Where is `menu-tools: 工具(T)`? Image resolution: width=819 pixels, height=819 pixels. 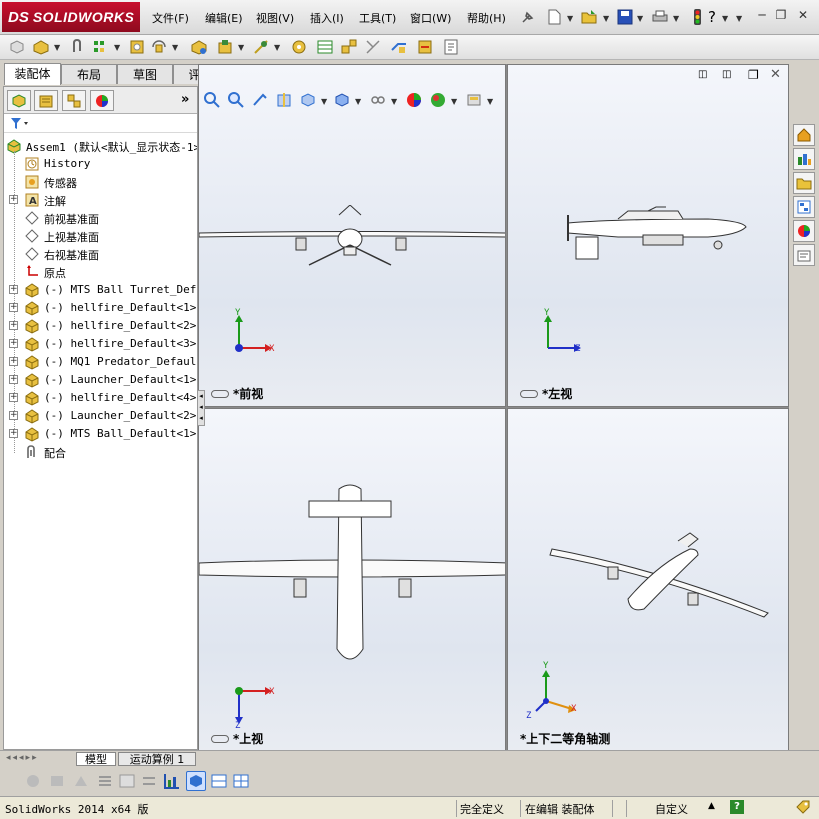 menu-tools: 工具(T) is located at coordinates (377, 18).